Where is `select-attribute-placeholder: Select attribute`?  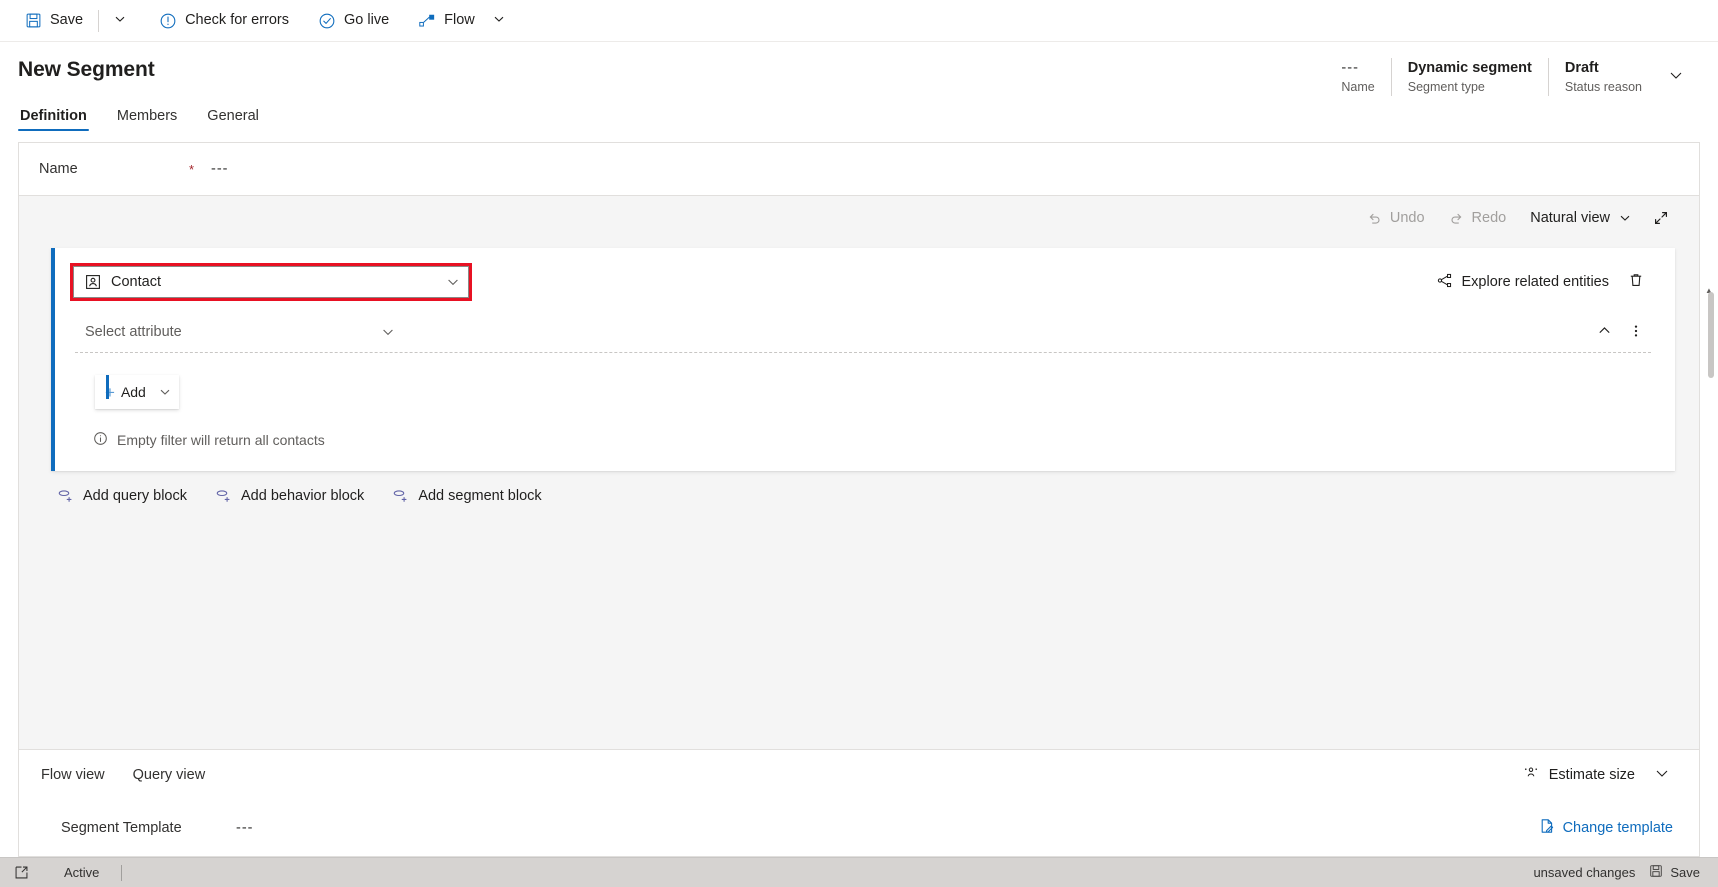 select-attribute-placeholder: Select attribute is located at coordinates (133, 332).